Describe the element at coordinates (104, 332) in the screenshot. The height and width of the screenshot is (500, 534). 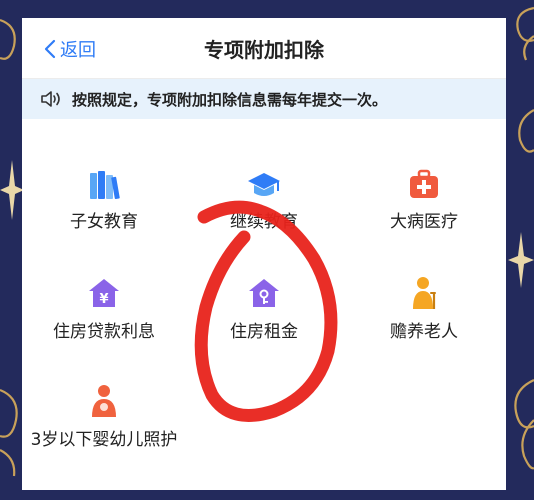
I see `item-label: 住房贷款利息` at that location.